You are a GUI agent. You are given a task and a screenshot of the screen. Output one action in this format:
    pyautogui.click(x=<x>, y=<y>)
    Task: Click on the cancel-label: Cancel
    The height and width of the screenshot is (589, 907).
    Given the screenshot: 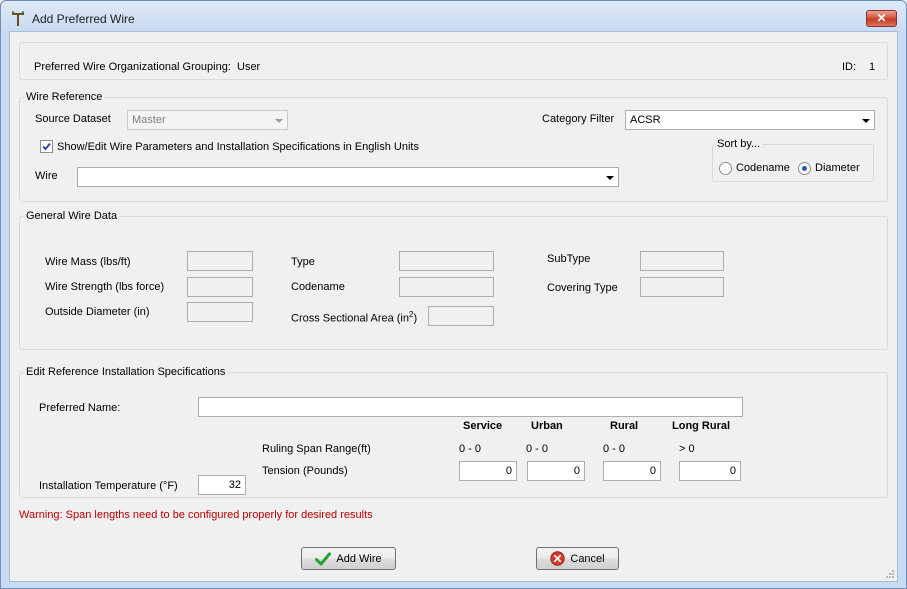 What is the action you would take?
    pyautogui.click(x=587, y=558)
    